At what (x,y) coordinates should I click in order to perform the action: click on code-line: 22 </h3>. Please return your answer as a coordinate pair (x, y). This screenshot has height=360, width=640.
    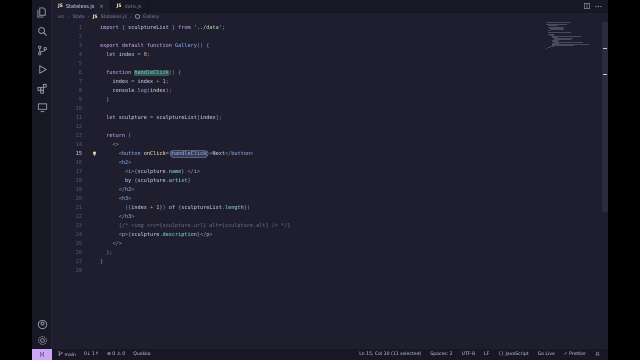
    Looking at the image, I should click on (312, 216).